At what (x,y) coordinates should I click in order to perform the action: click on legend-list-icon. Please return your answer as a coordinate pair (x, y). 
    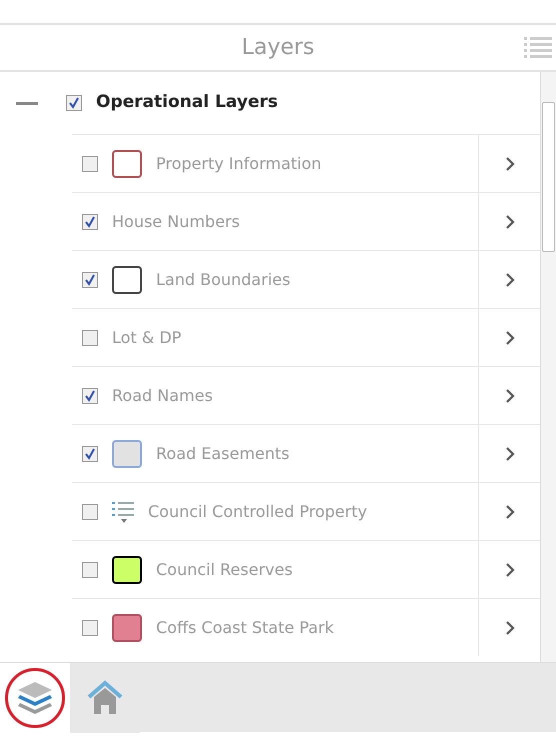
    Looking at the image, I should click on (123, 512).